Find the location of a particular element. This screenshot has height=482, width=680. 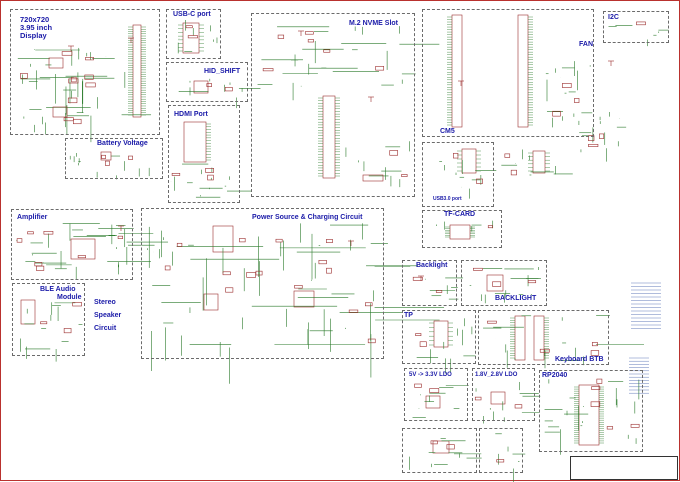

hdmi-block is located at coordinates (204, 154).